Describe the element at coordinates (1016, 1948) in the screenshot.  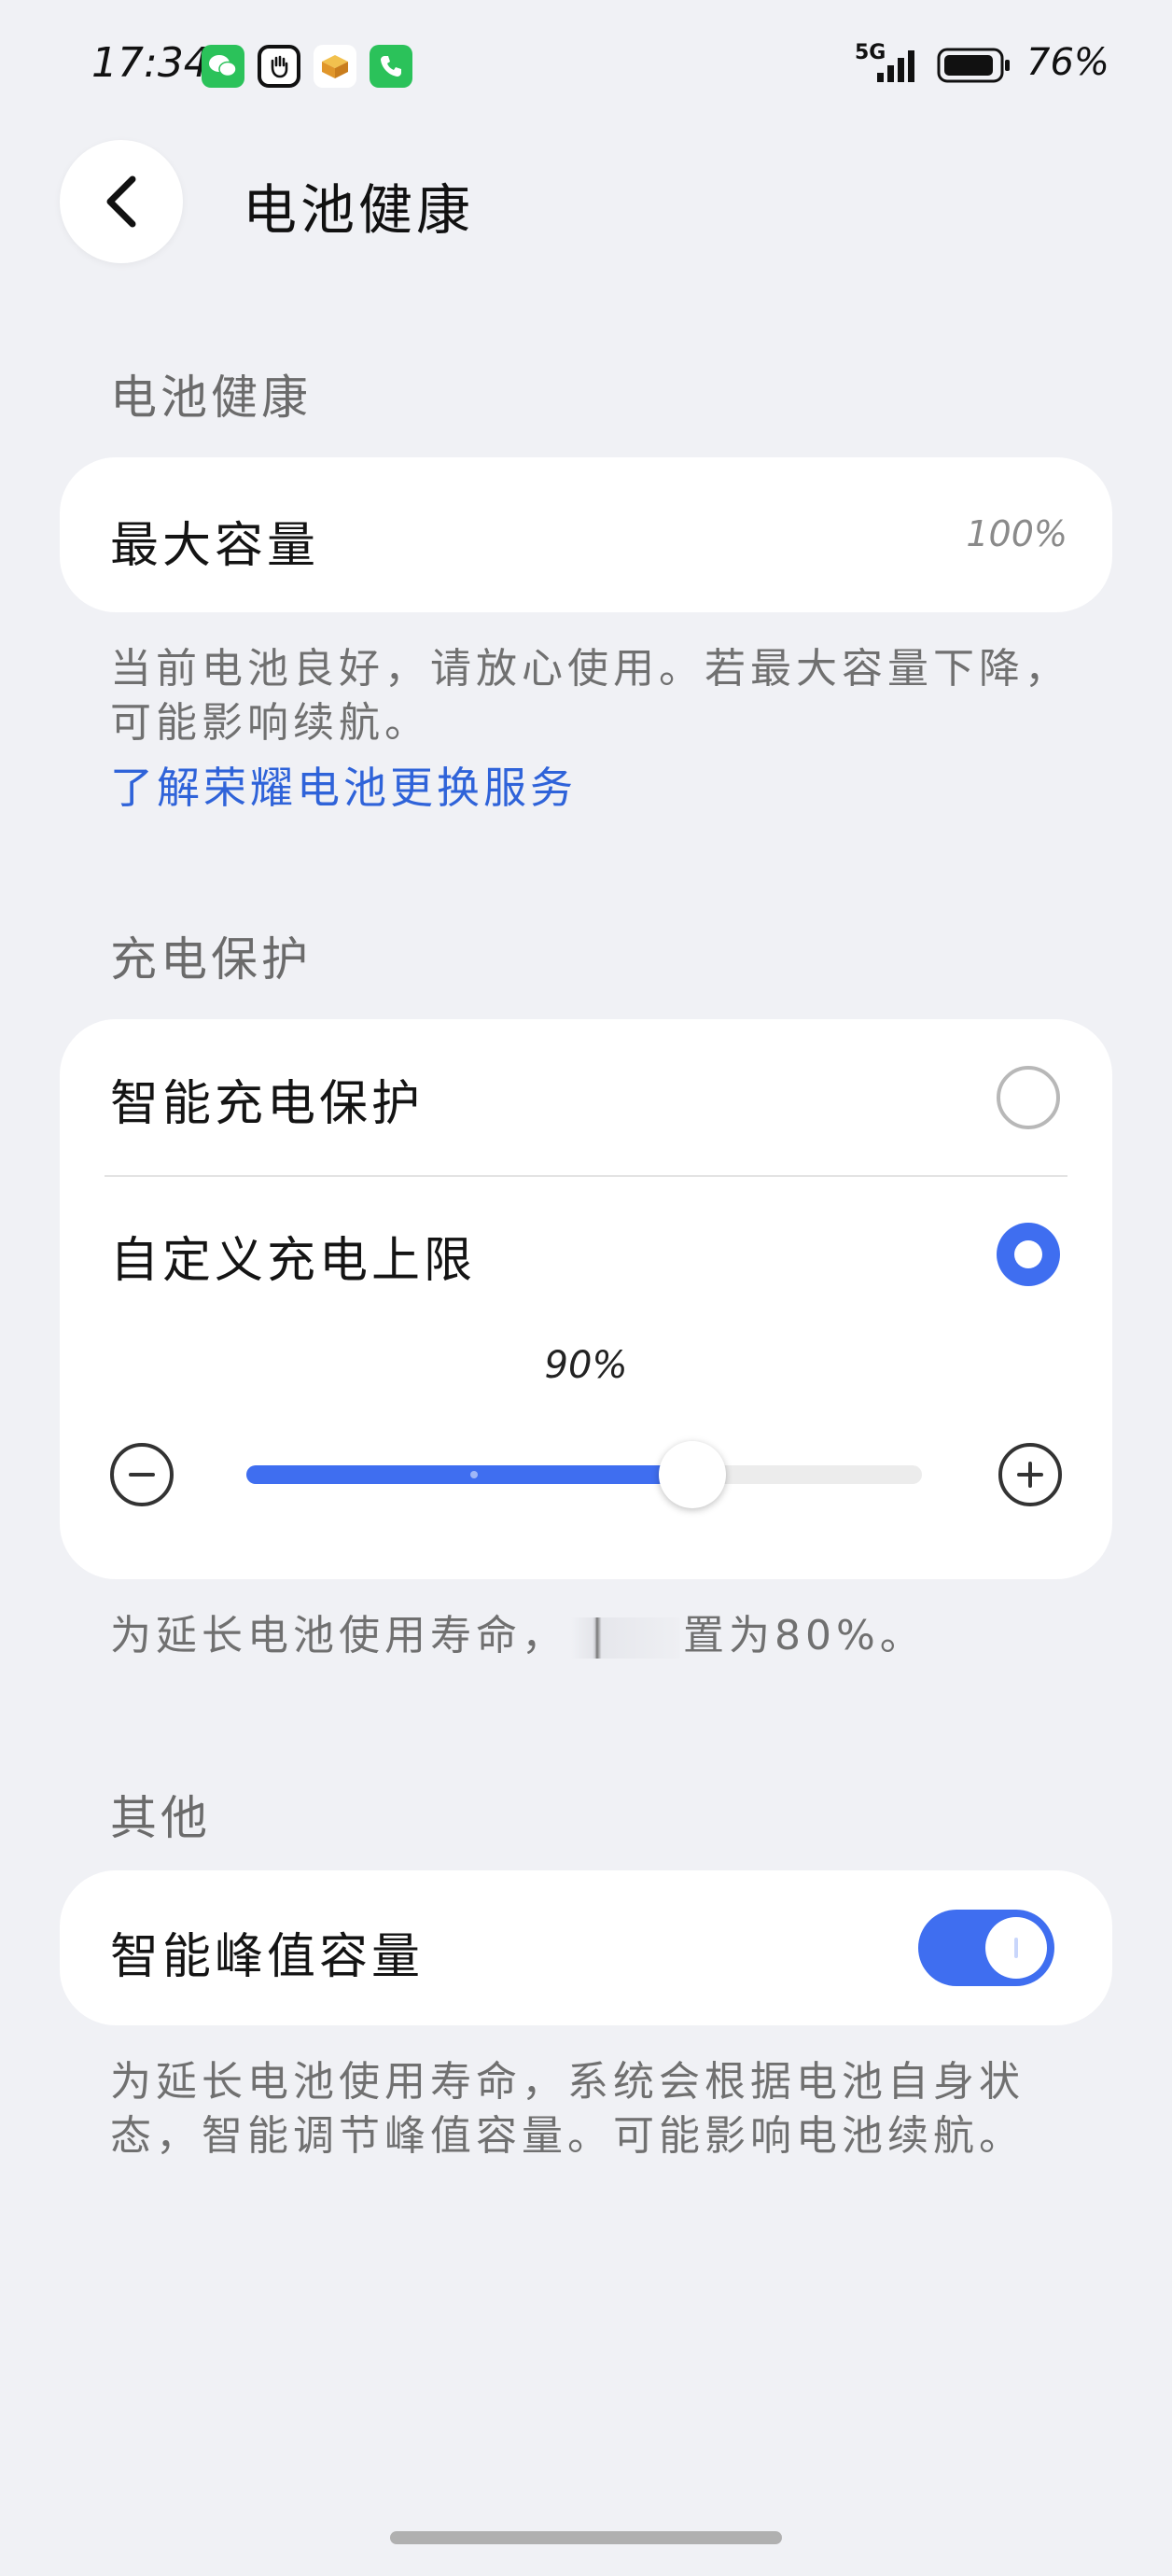
I see `toggle-knob` at that location.